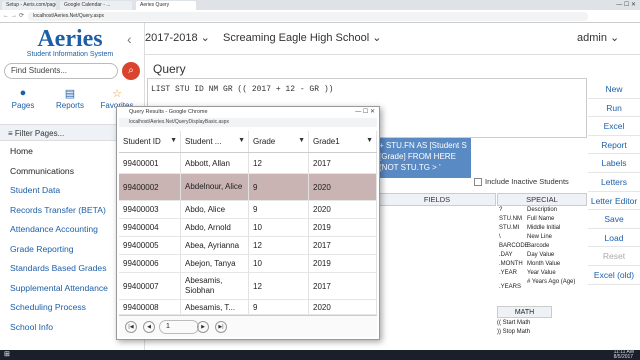  What do you see at coordinates (614, 201) in the screenshot?
I see `letter-editor-button: Letter Editor` at bounding box center [614, 201].